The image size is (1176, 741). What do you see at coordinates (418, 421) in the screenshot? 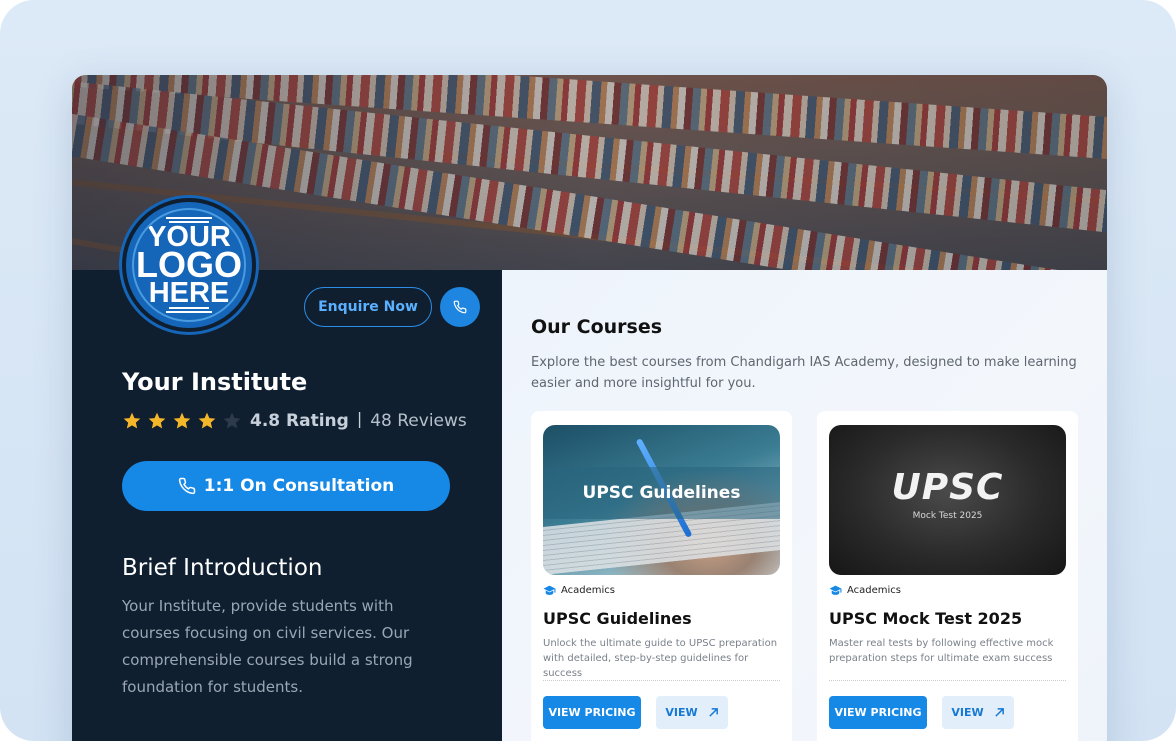
I see `reviews-count: 48 Reviews` at bounding box center [418, 421].